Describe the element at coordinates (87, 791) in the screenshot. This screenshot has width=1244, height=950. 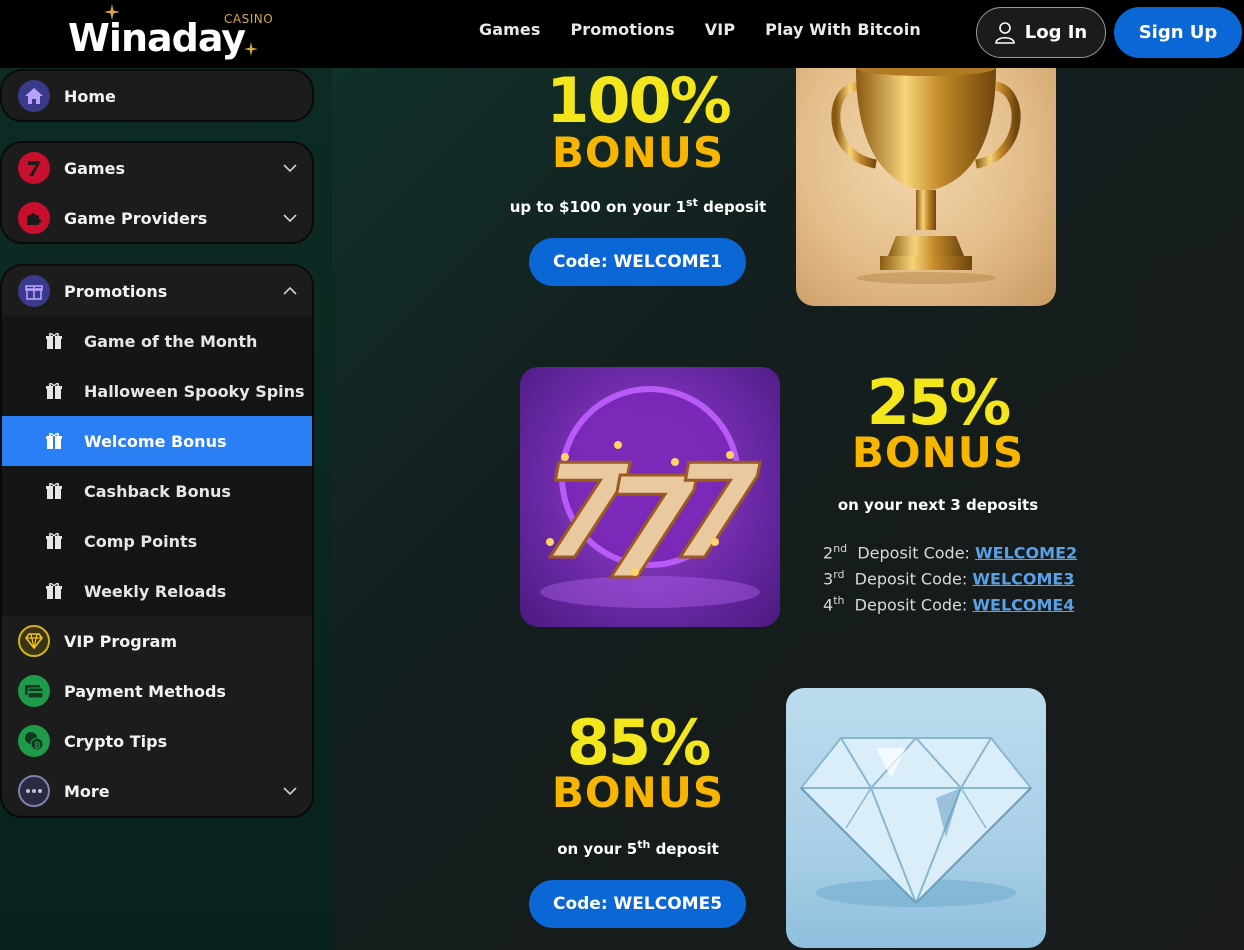
I see `sidebar-item-label: More` at that location.